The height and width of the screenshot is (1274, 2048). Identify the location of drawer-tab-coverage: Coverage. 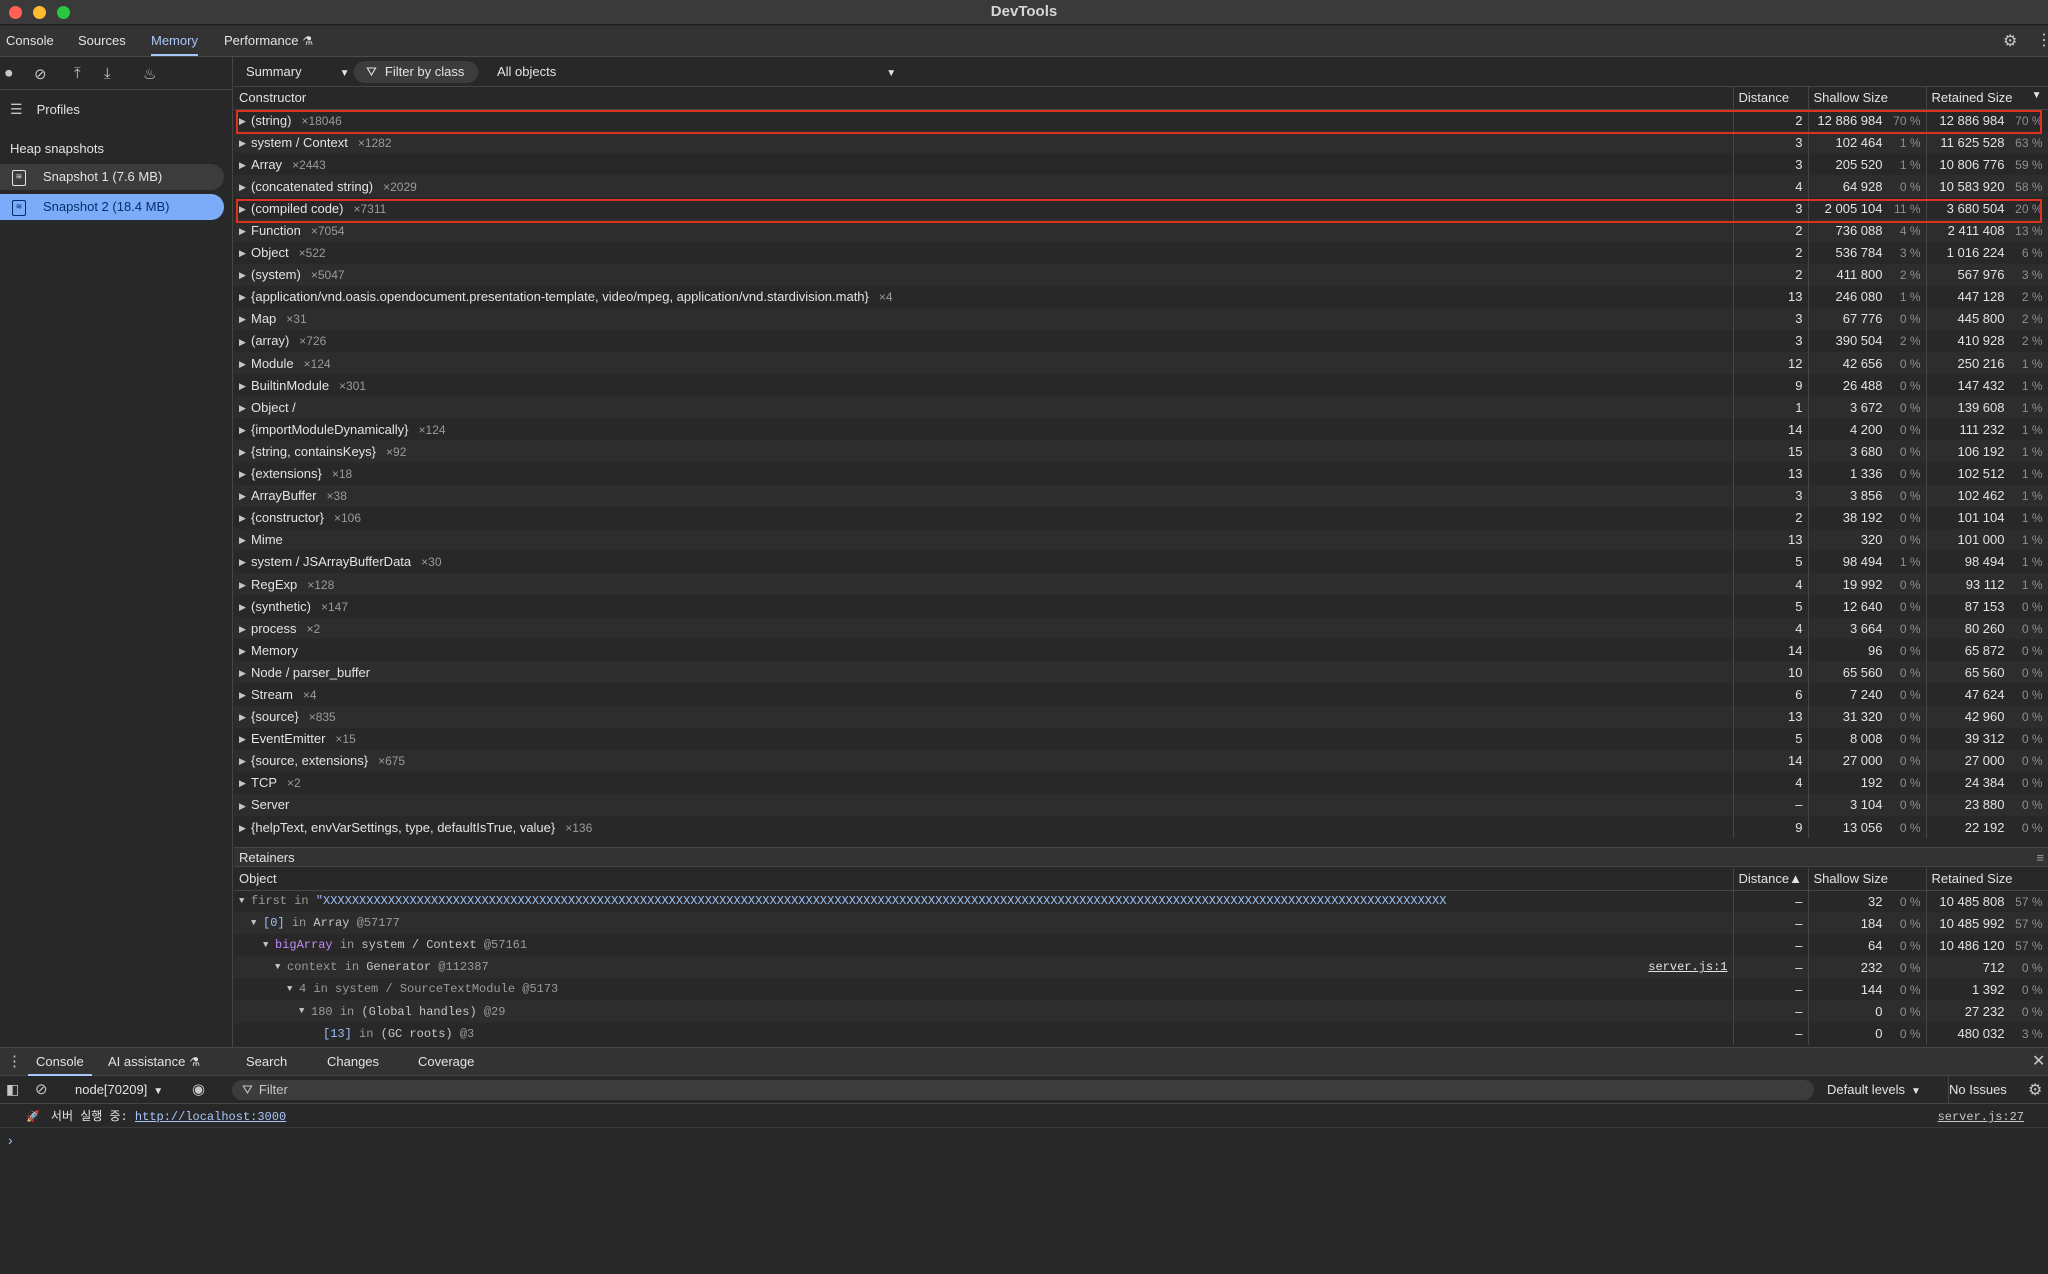
(446, 1062).